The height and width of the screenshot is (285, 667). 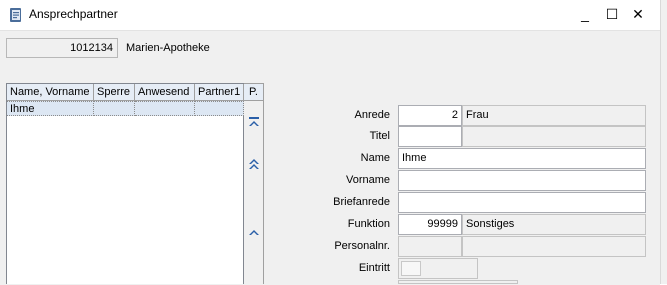 I want to click on column-header-name: Name, Vorname, so click(x=50, y=92).